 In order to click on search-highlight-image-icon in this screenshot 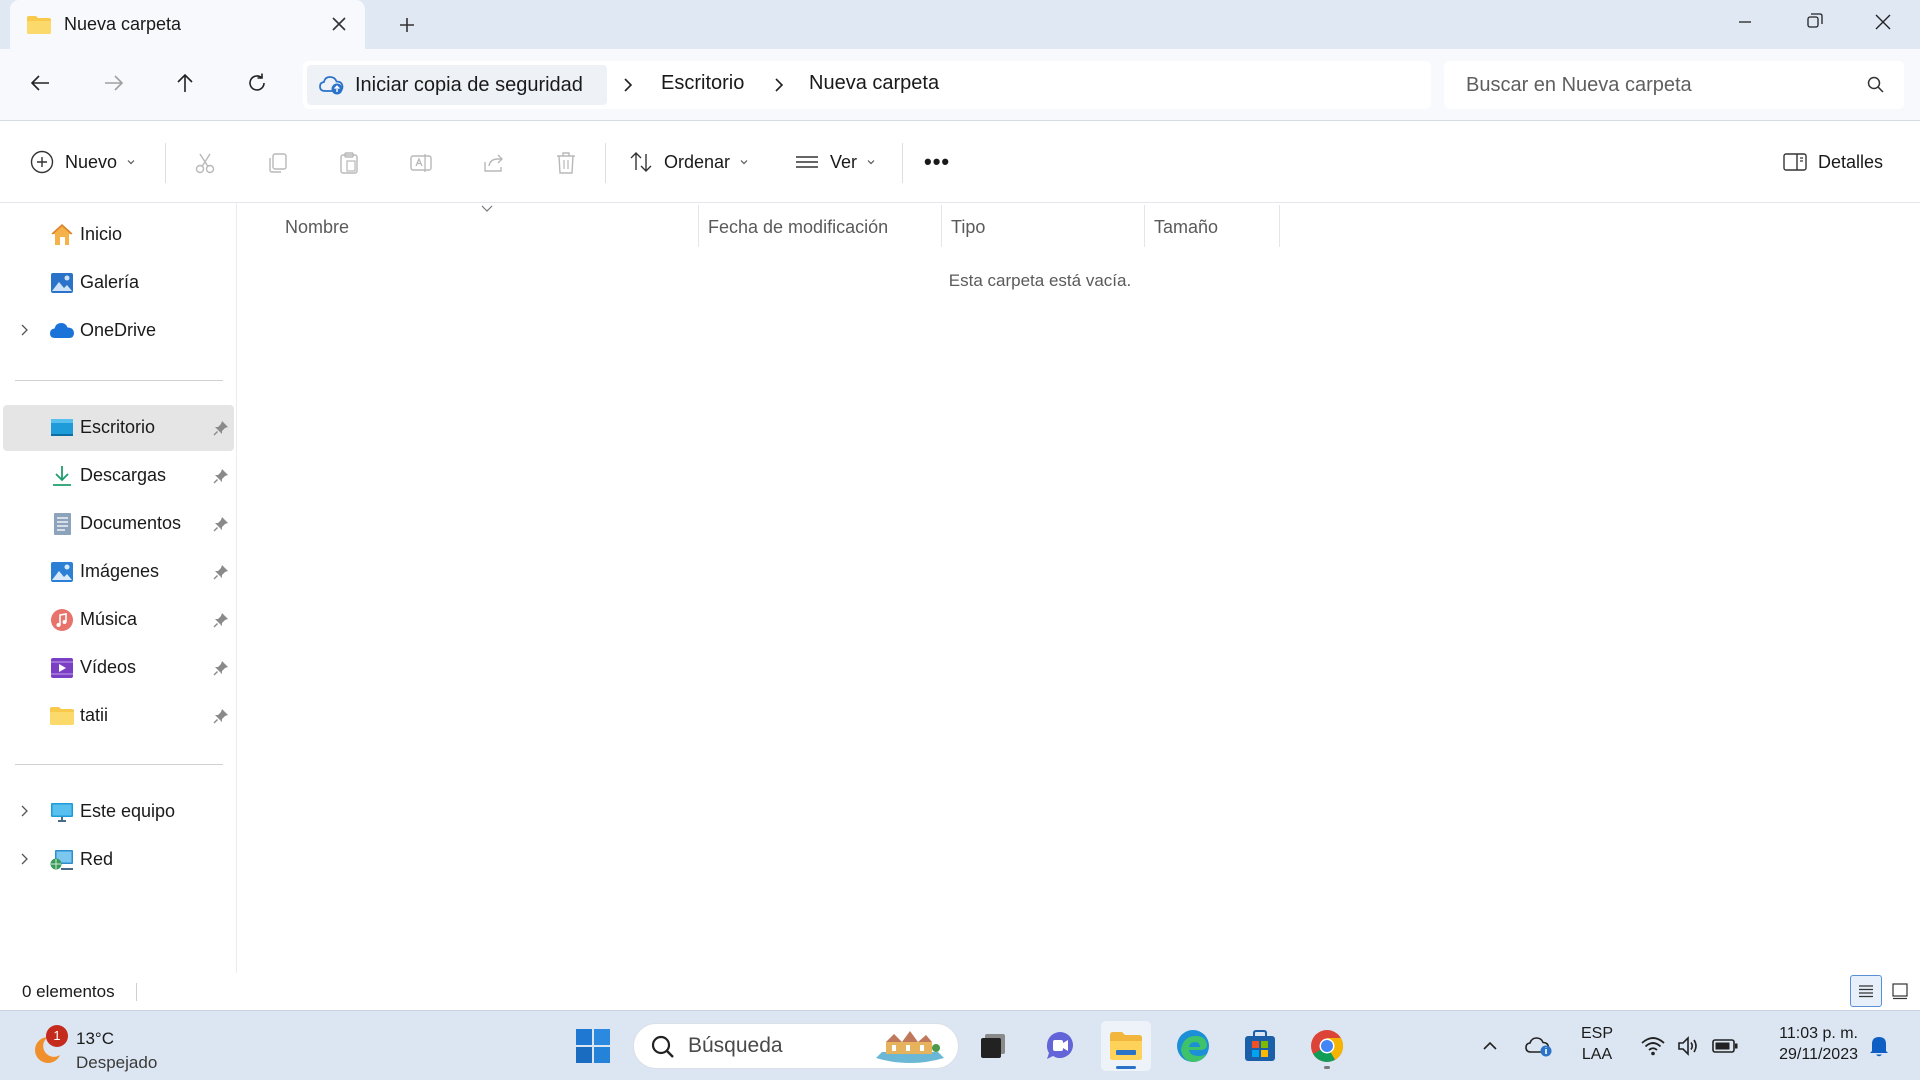, I will do `click(910, 1049)`.